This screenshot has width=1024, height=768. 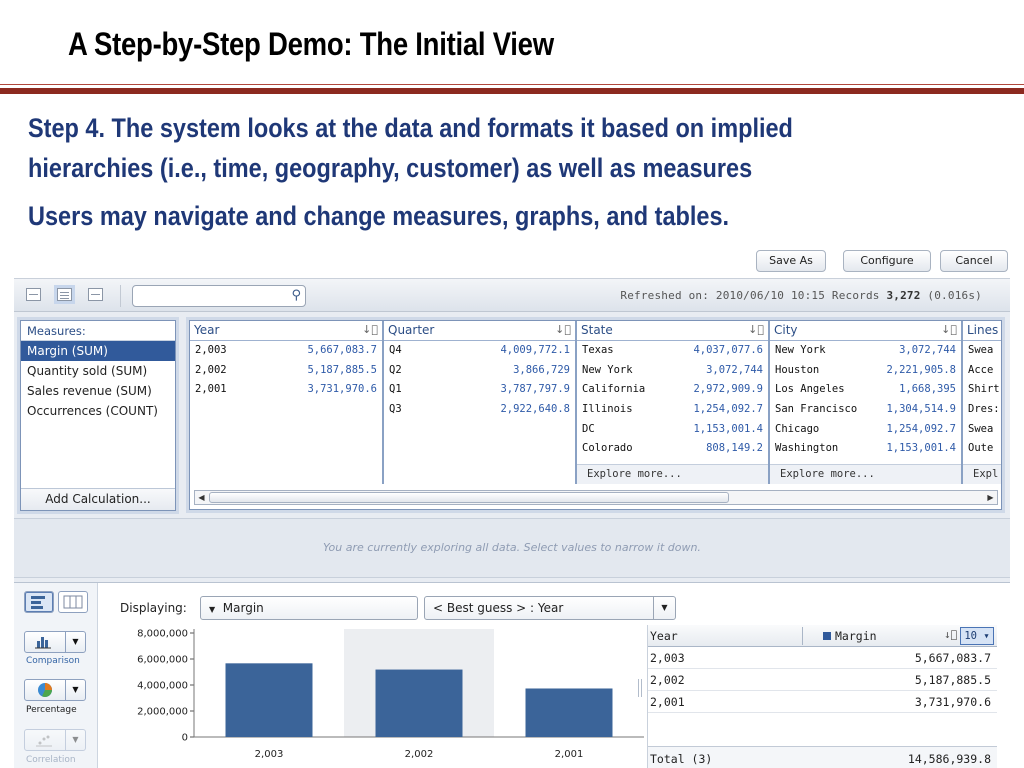 I want to click on table-row: 2,003 5,667,083.7, so click(x=822, y=658).